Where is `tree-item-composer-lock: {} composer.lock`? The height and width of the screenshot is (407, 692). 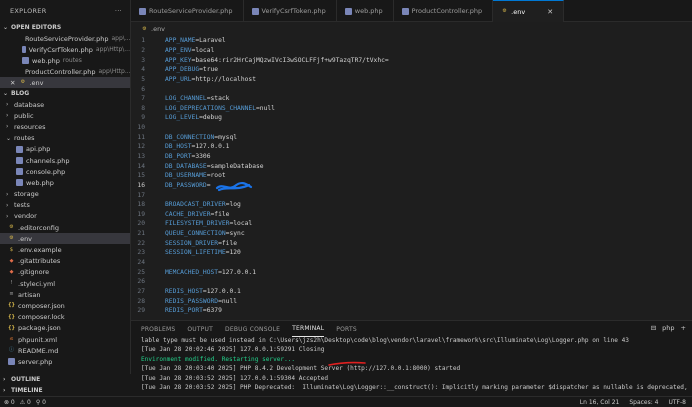 tree-item-composer-lock: {} composer.lock is located at coordinates (65, 317).